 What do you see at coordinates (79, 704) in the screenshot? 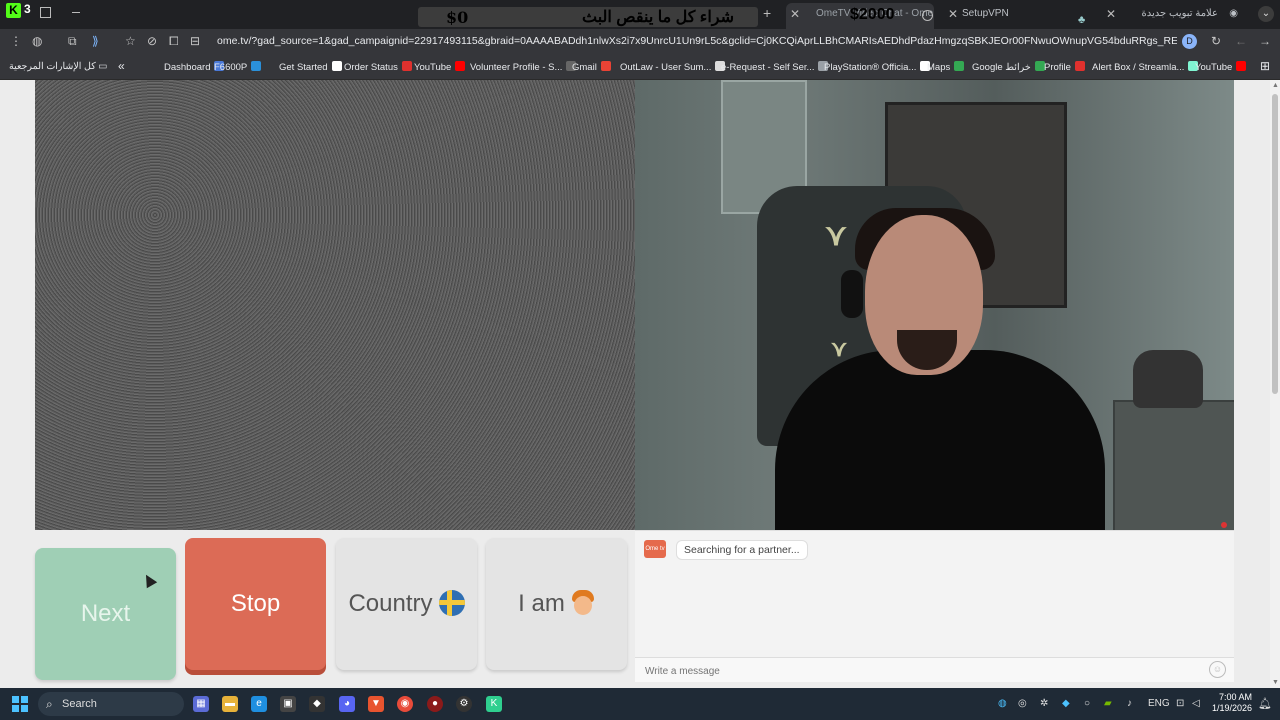
I see `search-label: Search` at bounding box center [79, 704].